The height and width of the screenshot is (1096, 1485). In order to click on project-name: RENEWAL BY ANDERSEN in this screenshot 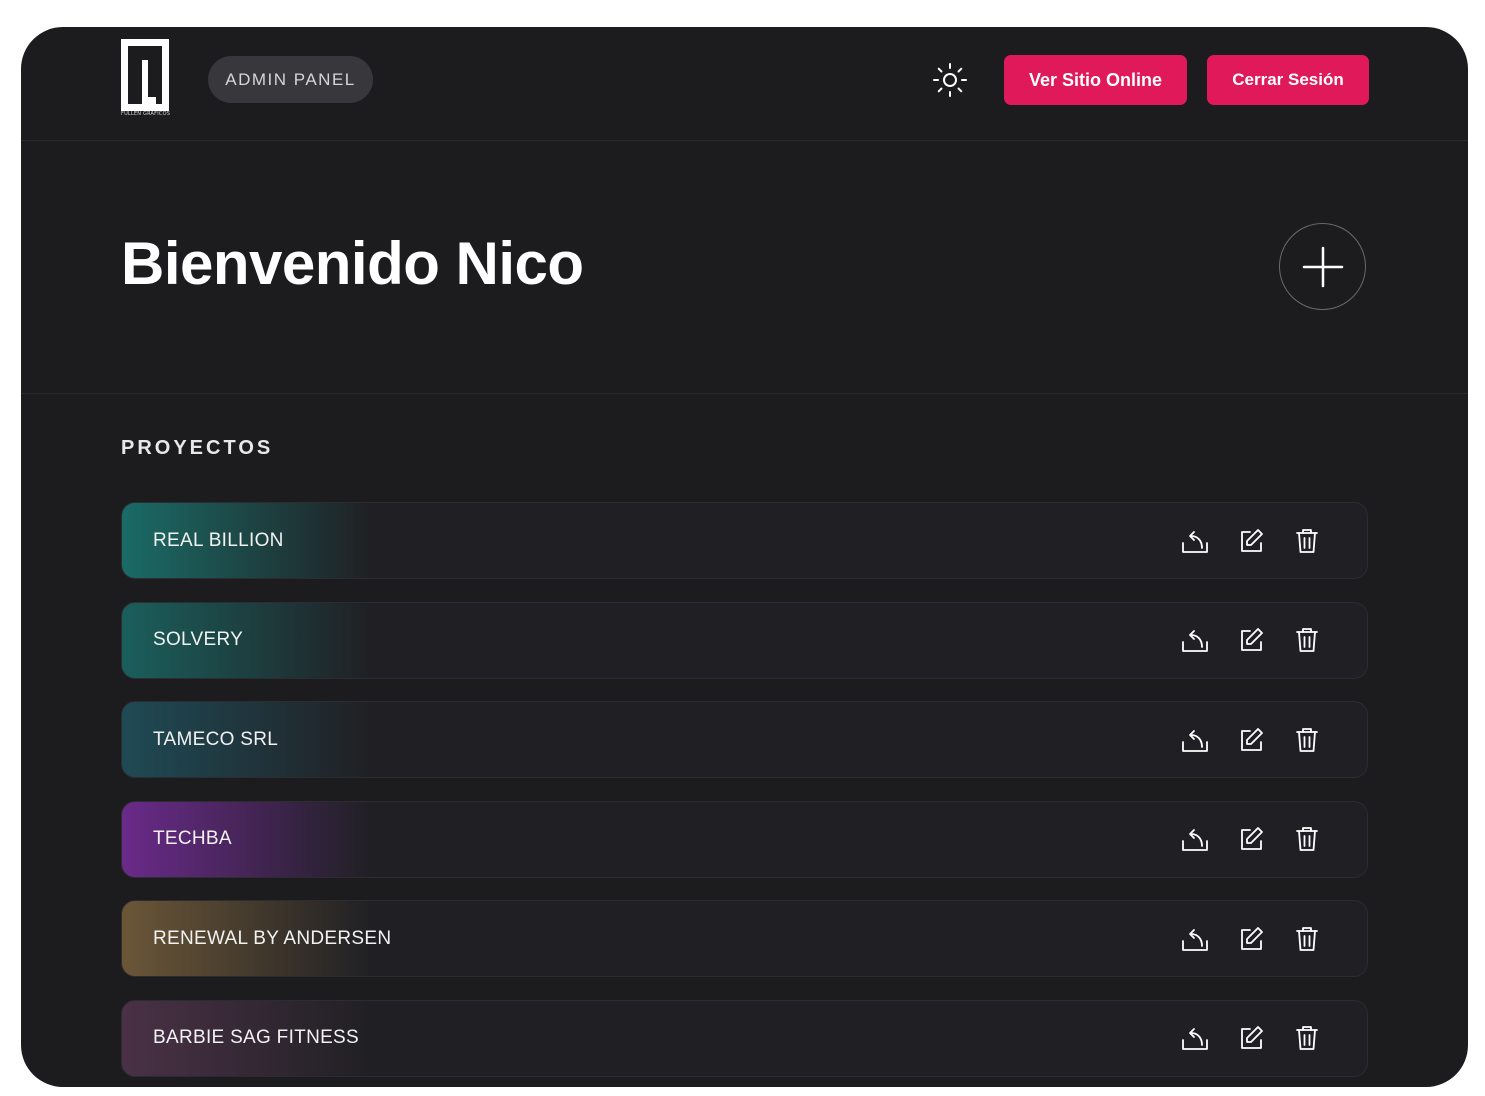, I will do `click(272, 938)`.